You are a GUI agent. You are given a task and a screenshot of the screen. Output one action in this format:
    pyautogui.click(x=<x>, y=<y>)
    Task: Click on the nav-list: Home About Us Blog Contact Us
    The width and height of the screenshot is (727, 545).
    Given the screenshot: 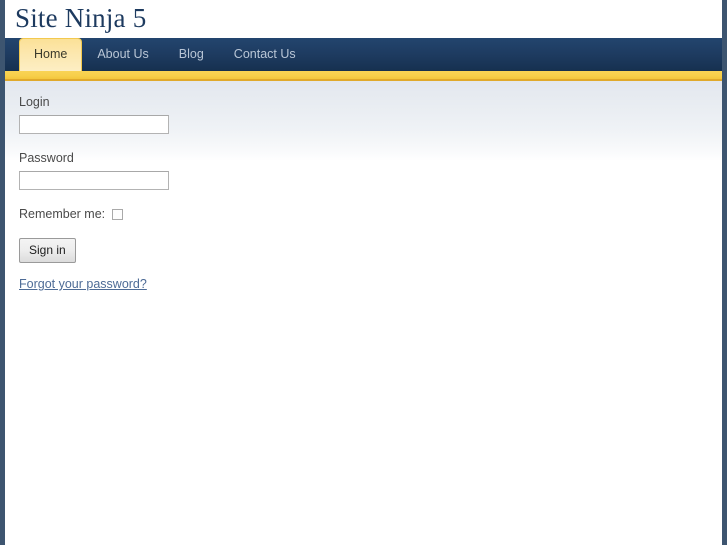 What is the action you would take?
    pyautogui.click(x=363, y=54)
    